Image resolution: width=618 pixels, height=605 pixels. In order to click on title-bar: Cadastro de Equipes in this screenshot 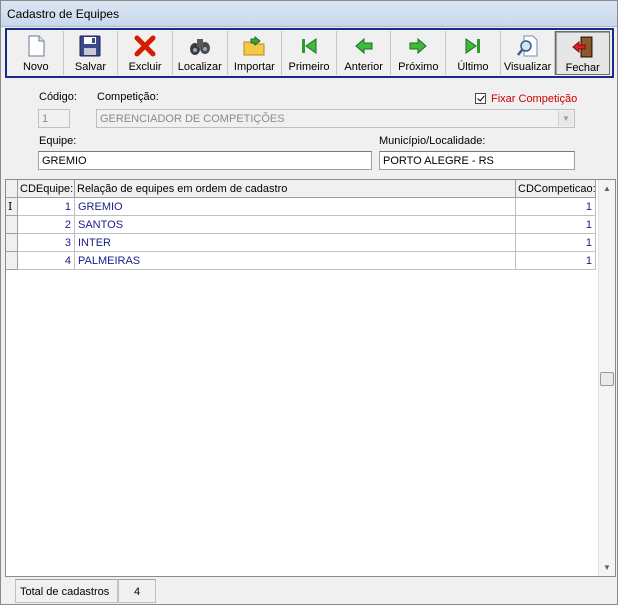, I will do `click(309, 14)`.